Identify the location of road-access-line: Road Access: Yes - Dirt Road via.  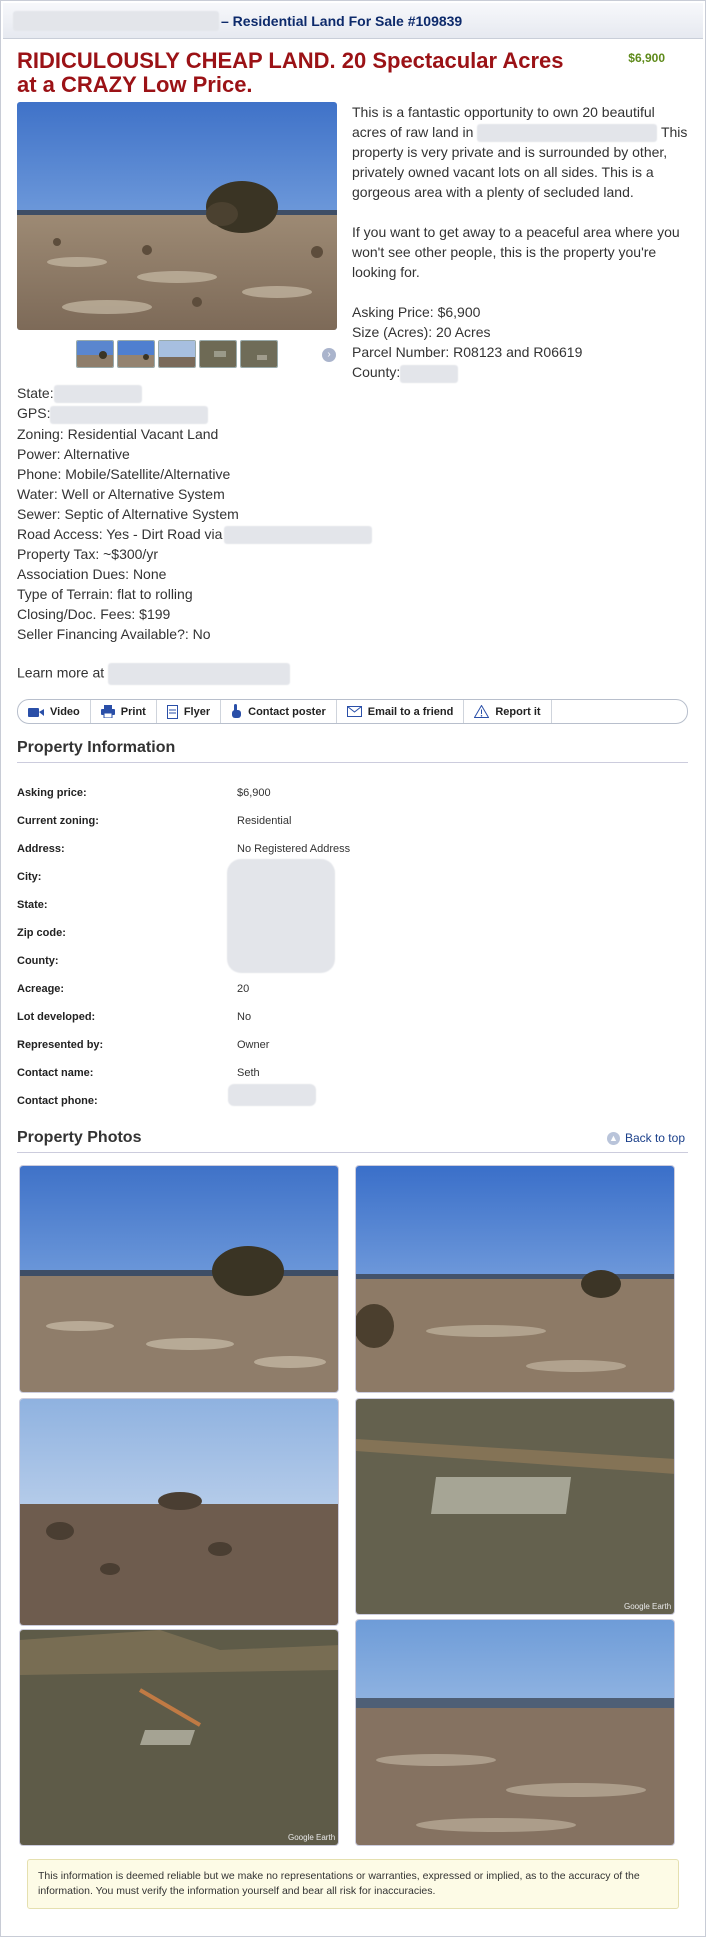
(120, 533).